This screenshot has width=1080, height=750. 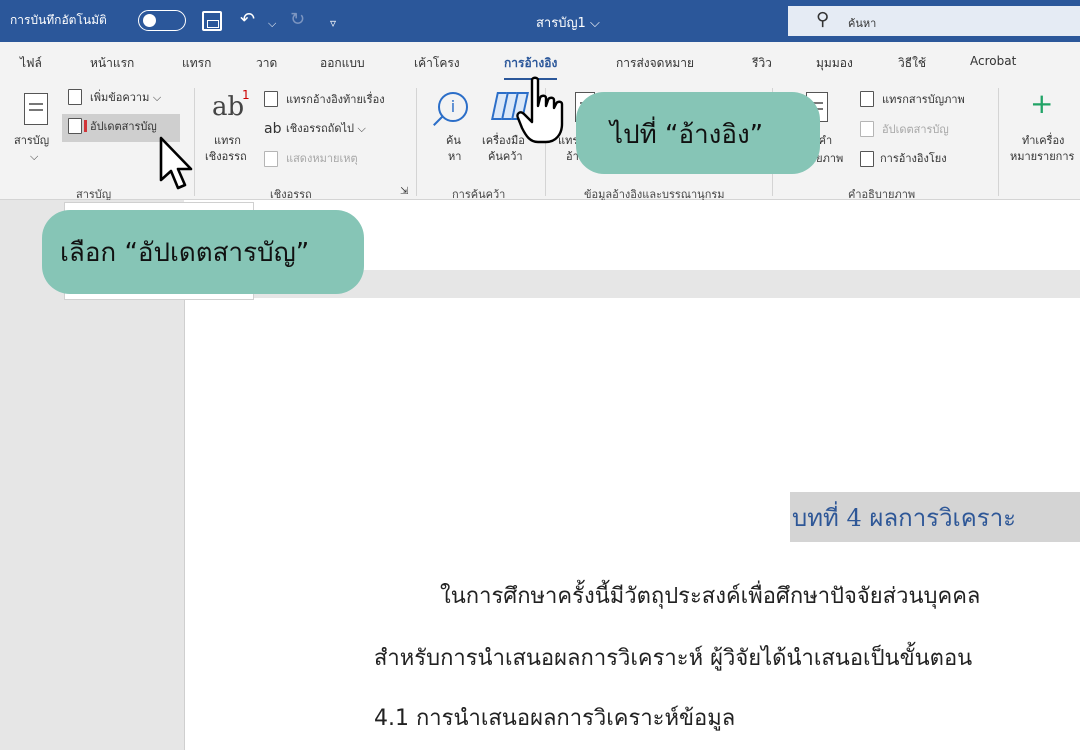 I want to click on insert-footnote-icon: ab, so click(x=228, y=107).